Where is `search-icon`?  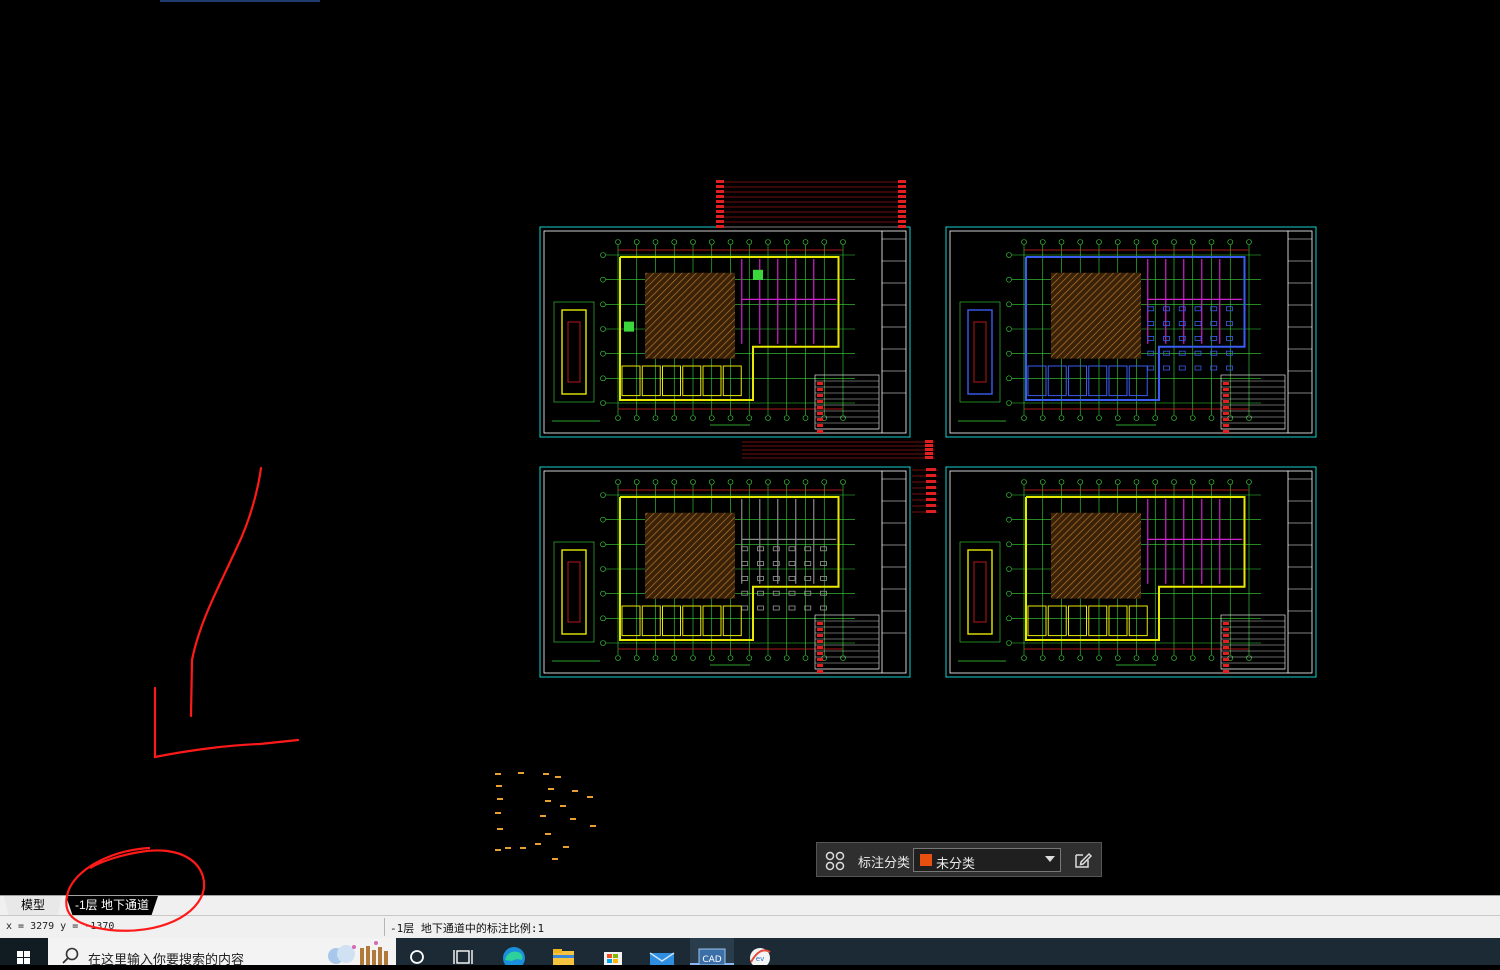 search-icon is located at coordinates (70, 955).